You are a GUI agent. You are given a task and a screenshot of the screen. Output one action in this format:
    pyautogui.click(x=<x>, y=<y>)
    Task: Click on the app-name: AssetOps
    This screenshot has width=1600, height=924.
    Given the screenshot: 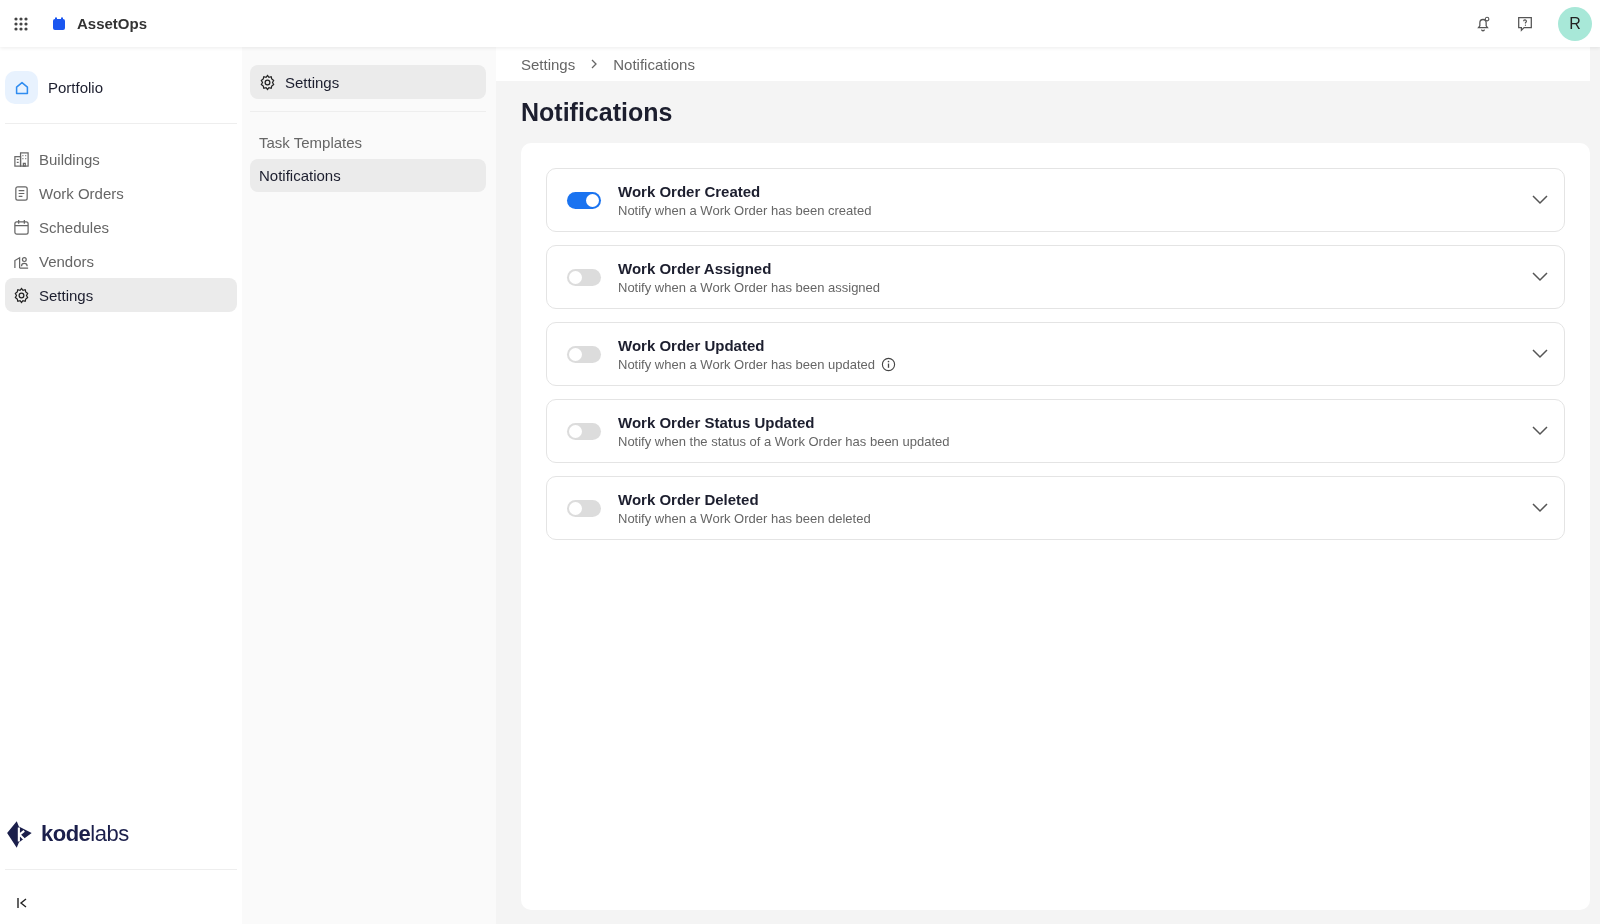 What is the action you would take?
    pyautogui.click(x=112, y=23)
    